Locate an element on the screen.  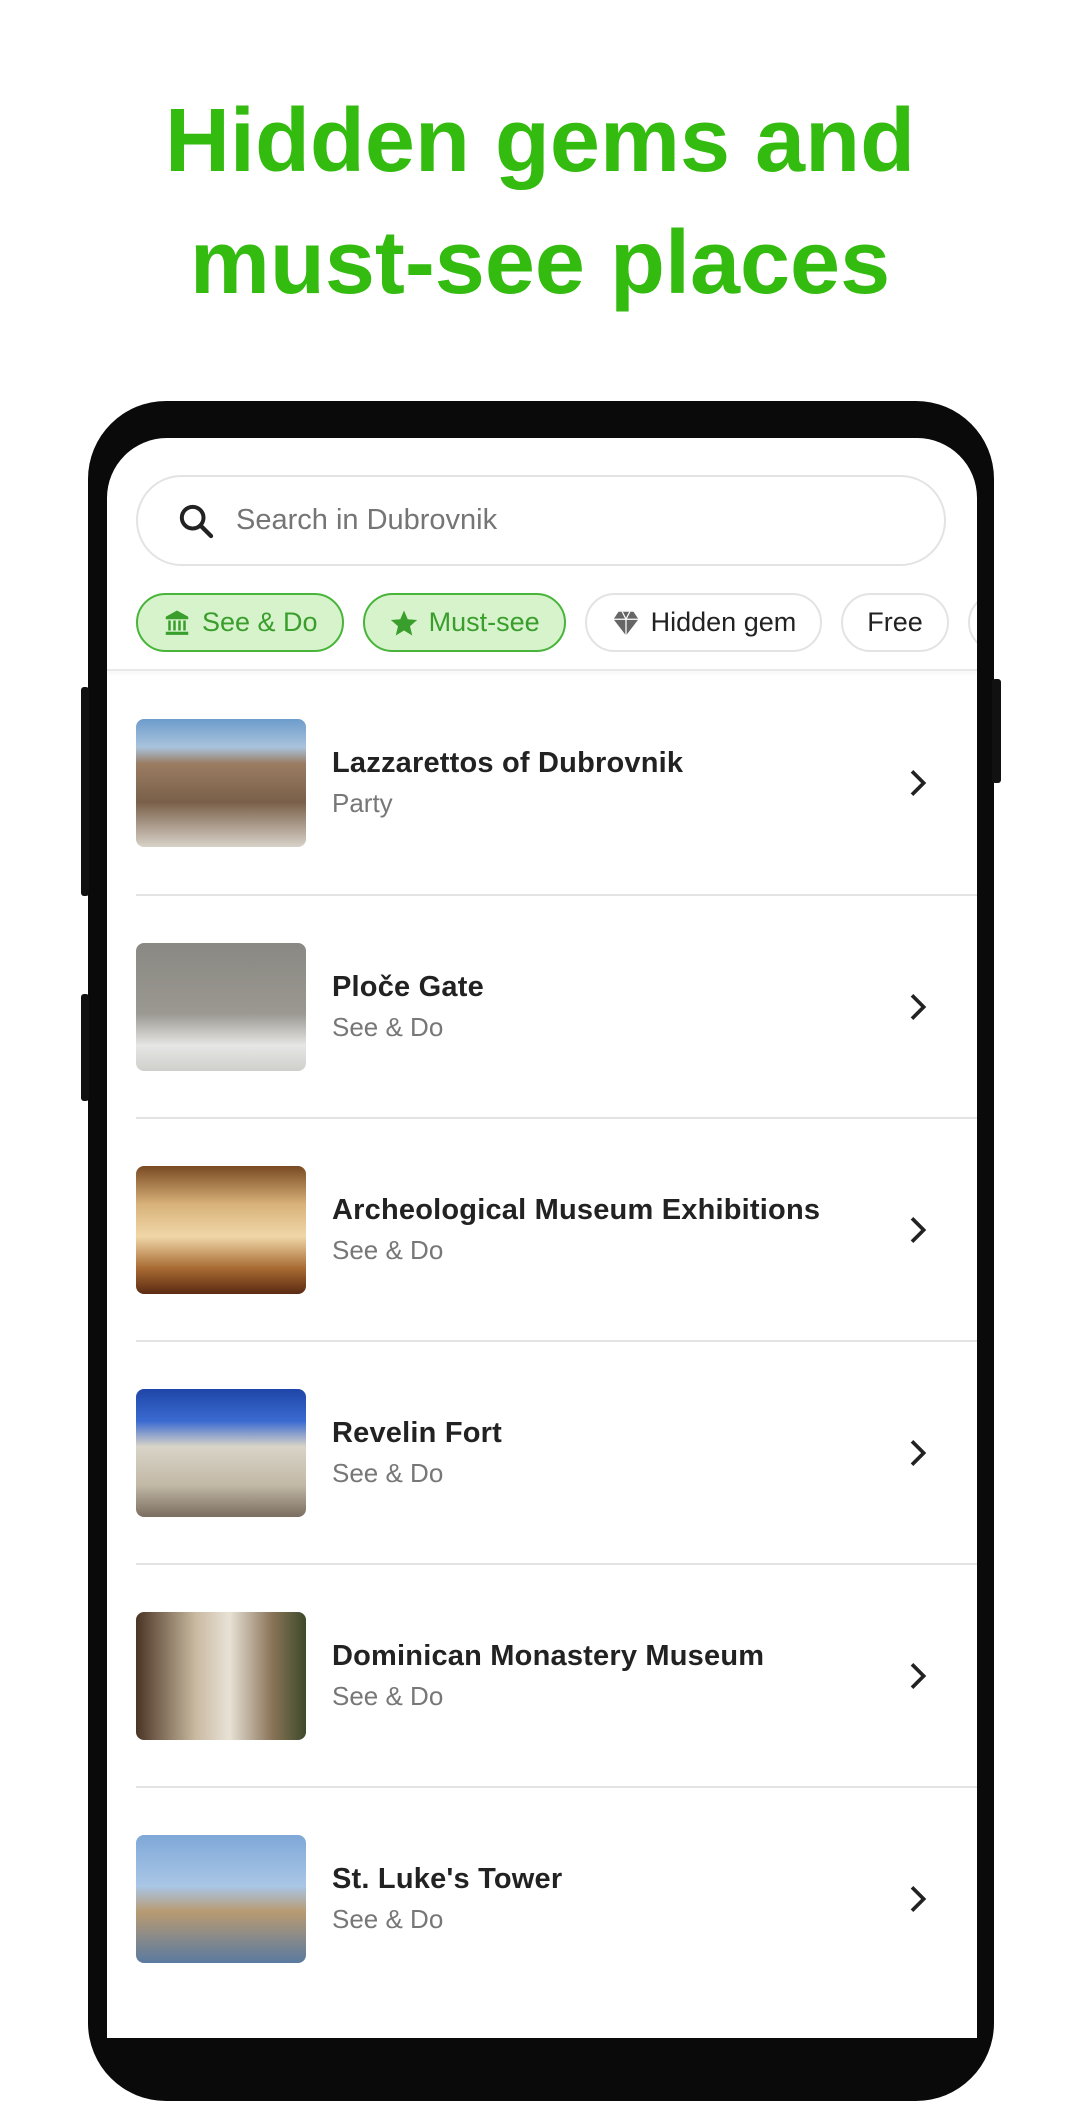
place-title: Dominican Monastery Museum is located at coordinates (548, 1655).